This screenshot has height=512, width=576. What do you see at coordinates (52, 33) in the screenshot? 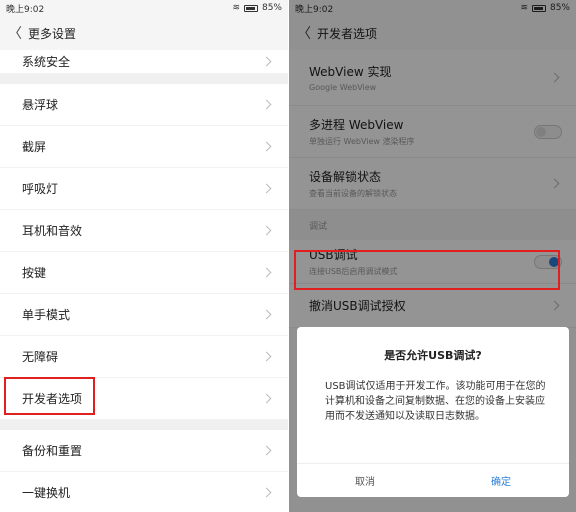
I see `page-title: 更多设置` at bounding box center [52, 33].